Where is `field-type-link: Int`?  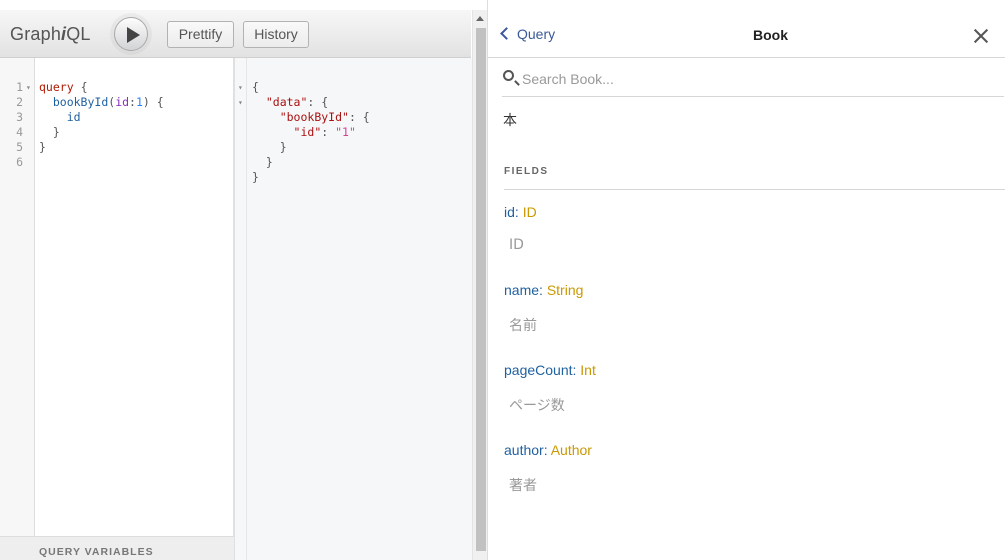 field-type-link: Int is located at coordinates (588, 370).